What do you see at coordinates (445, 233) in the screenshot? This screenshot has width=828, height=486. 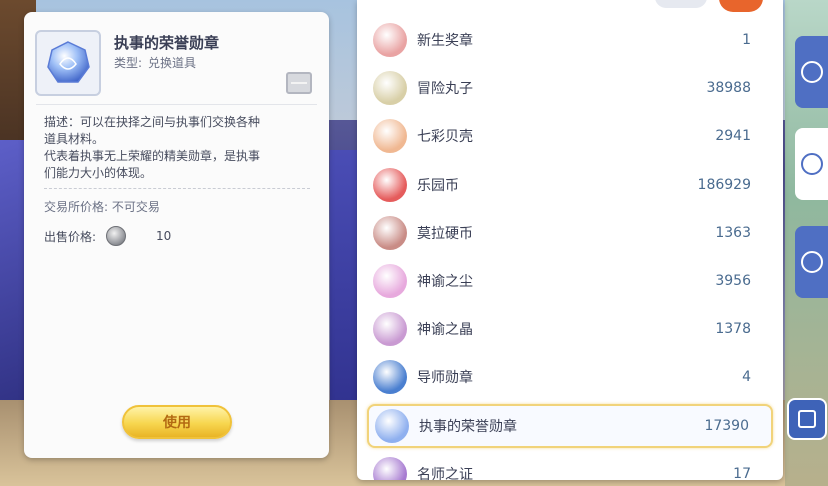 I see `item-name: 莫拉硬币` at bounding box center [445, 233].